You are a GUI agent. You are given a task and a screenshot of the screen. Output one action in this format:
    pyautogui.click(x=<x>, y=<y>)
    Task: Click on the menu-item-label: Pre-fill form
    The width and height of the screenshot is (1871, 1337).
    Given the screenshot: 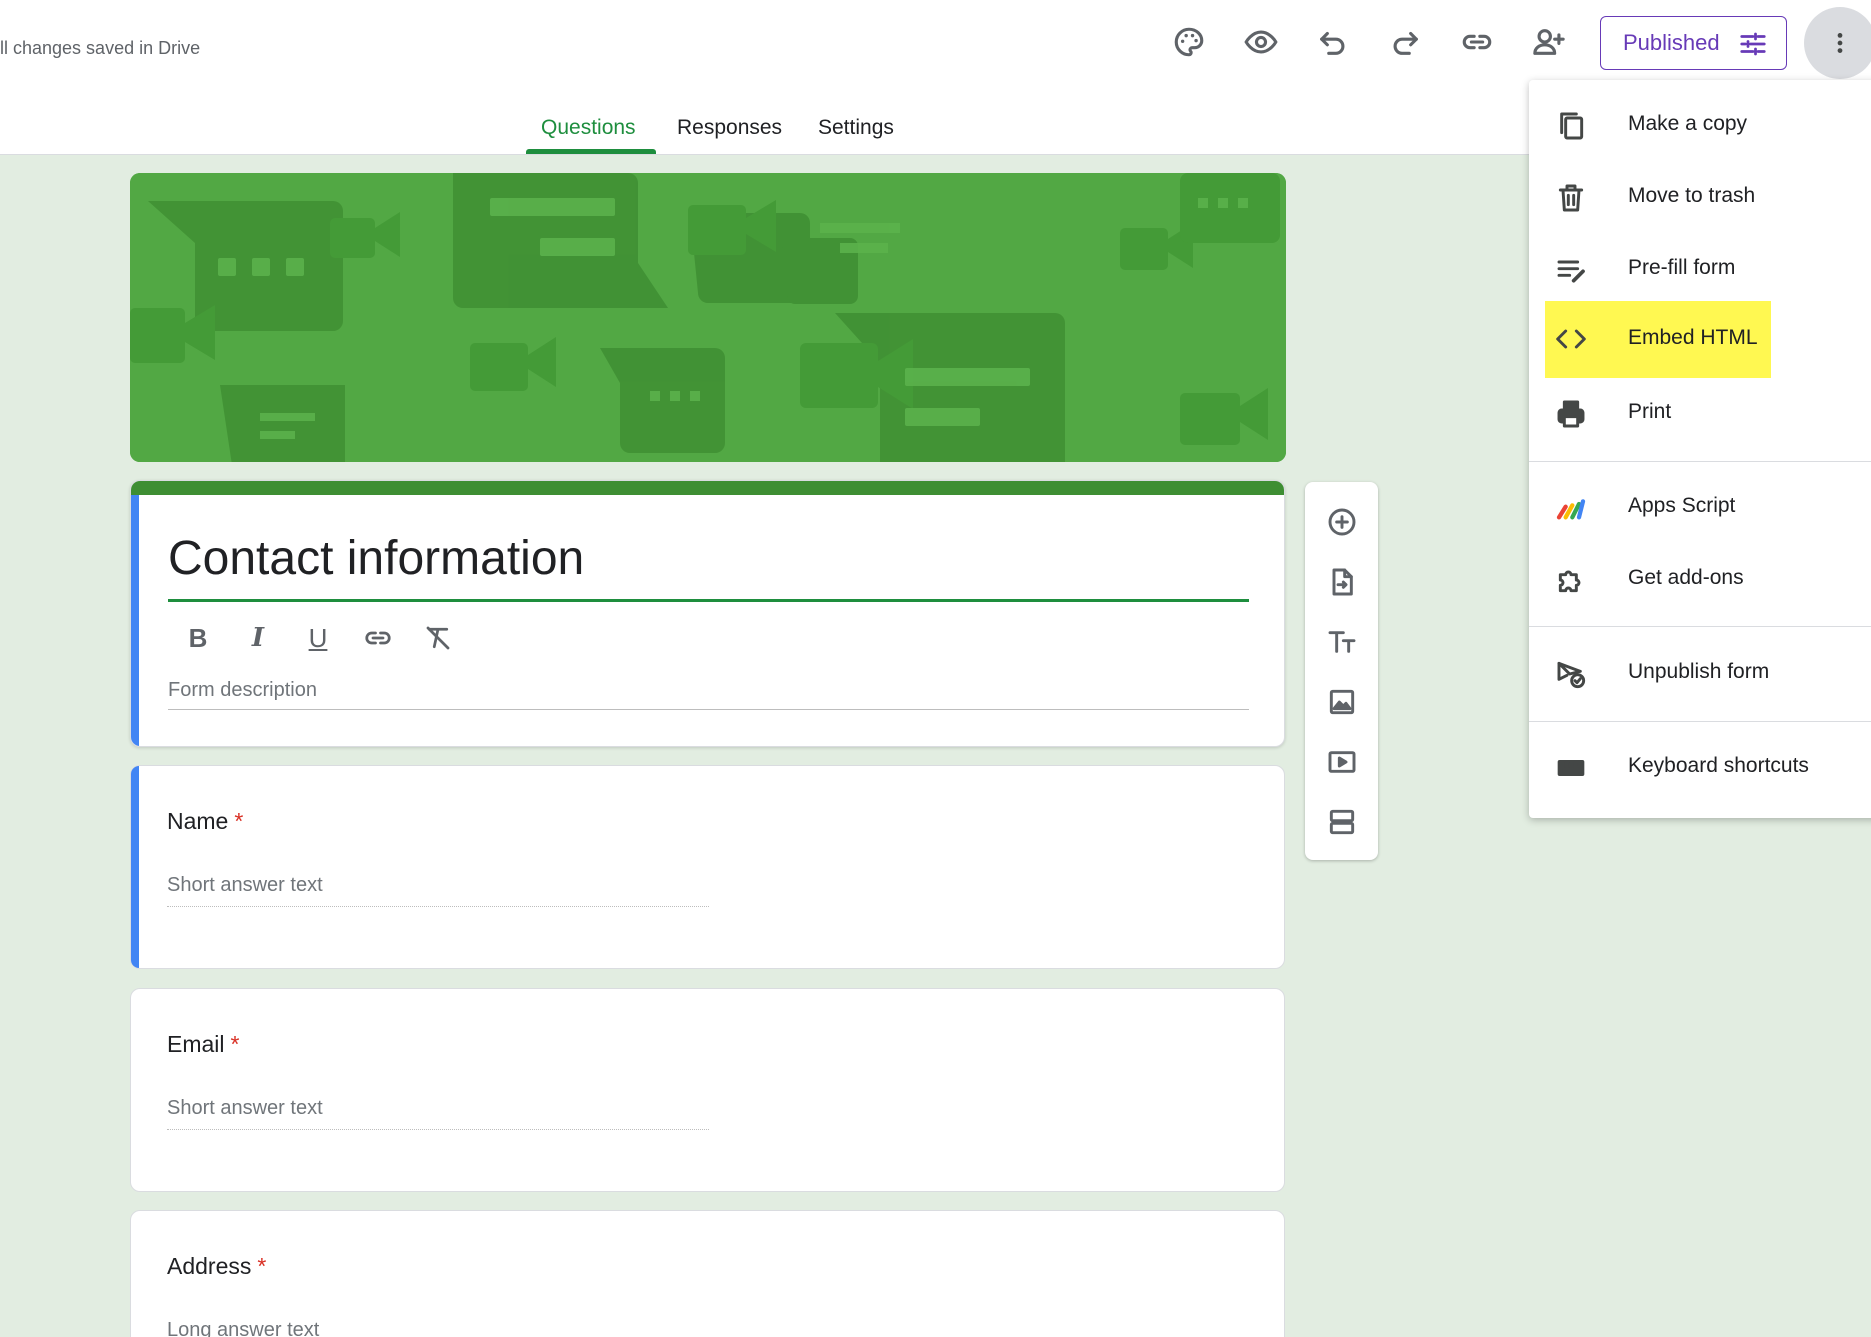 What is the action you would take?
    pyautogui.click(x=1682, y=267)
    